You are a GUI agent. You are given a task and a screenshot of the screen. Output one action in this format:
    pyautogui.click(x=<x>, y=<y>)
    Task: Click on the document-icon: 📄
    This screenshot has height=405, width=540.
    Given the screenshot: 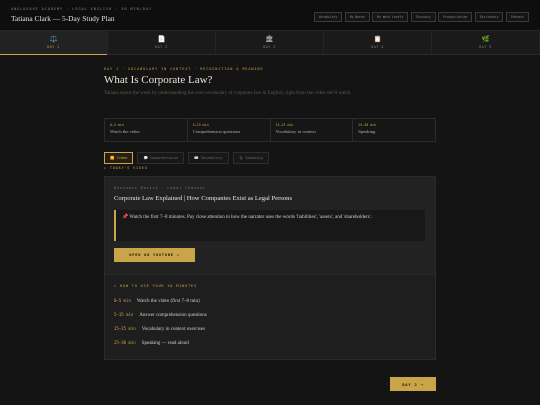 What is the action you would take?
    pyautogui.click(x=161, y=39)
    